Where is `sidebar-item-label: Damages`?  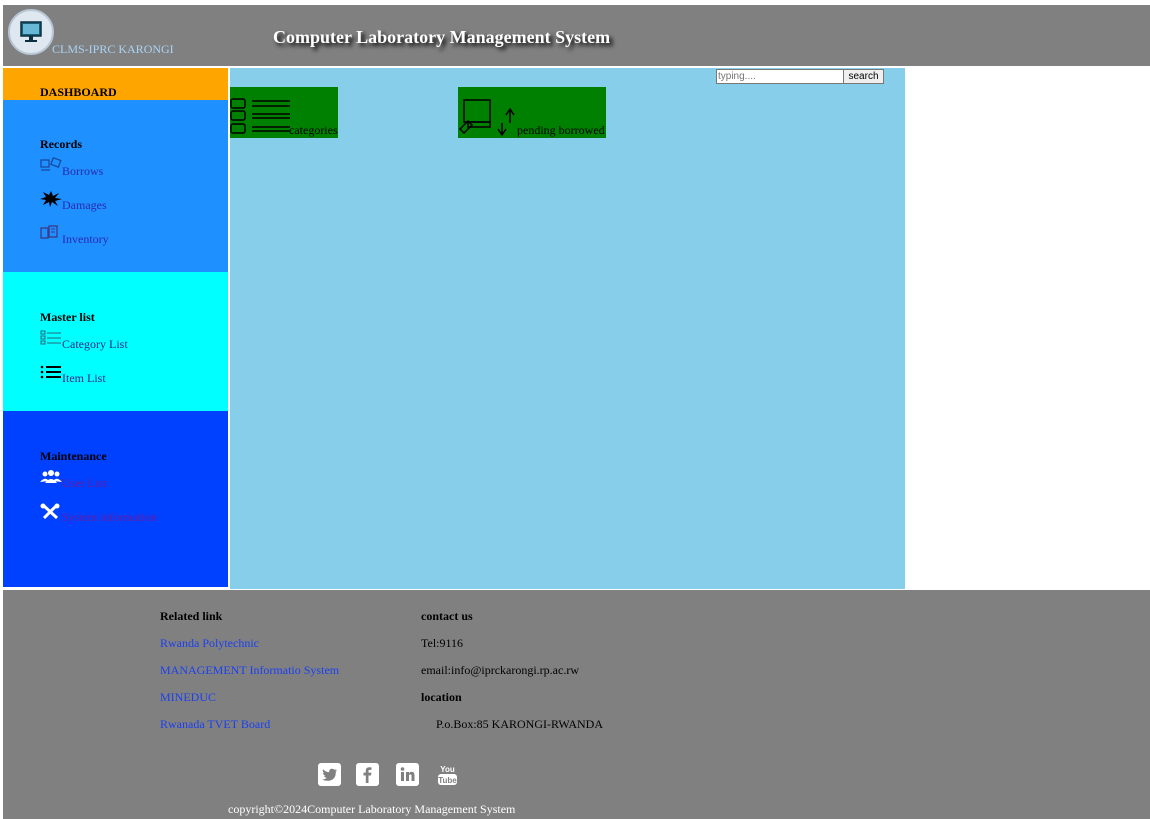 sidebar-item-label: Damages is located at coordinates (84, 205).